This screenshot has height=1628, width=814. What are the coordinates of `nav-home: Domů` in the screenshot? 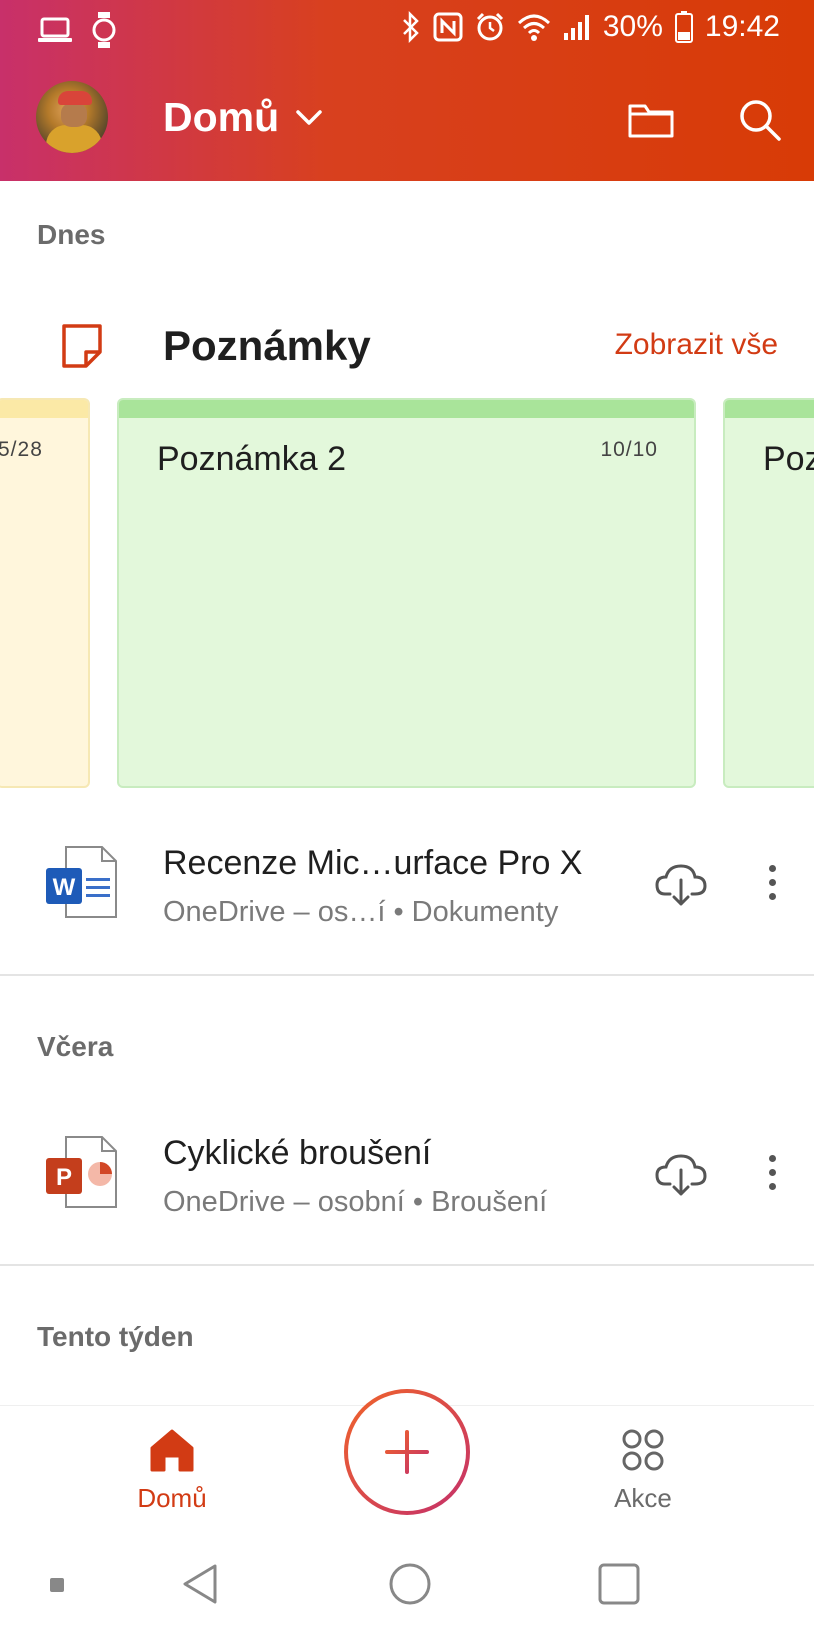 It's located at (172, 1471).